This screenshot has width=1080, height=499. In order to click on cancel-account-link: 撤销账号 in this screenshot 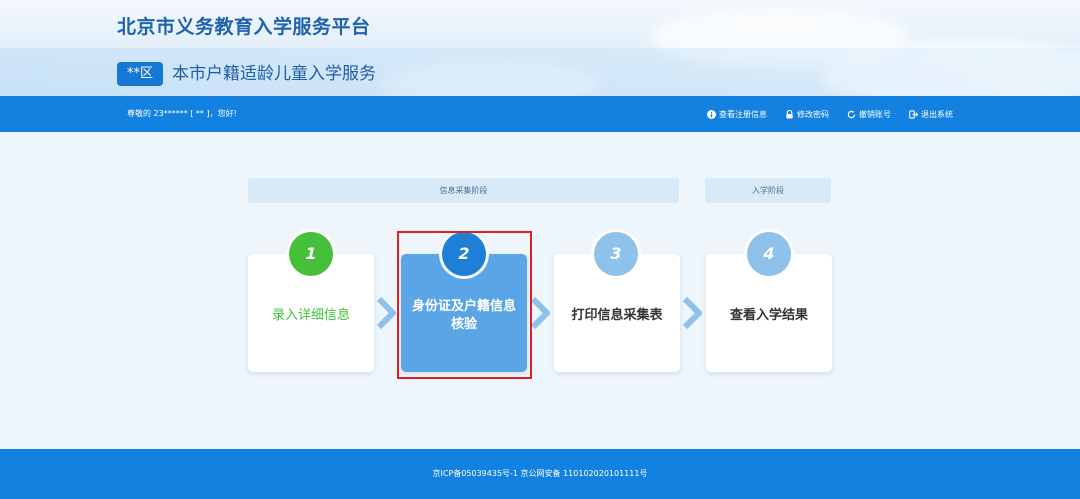, I will do `click(869, 114)`.